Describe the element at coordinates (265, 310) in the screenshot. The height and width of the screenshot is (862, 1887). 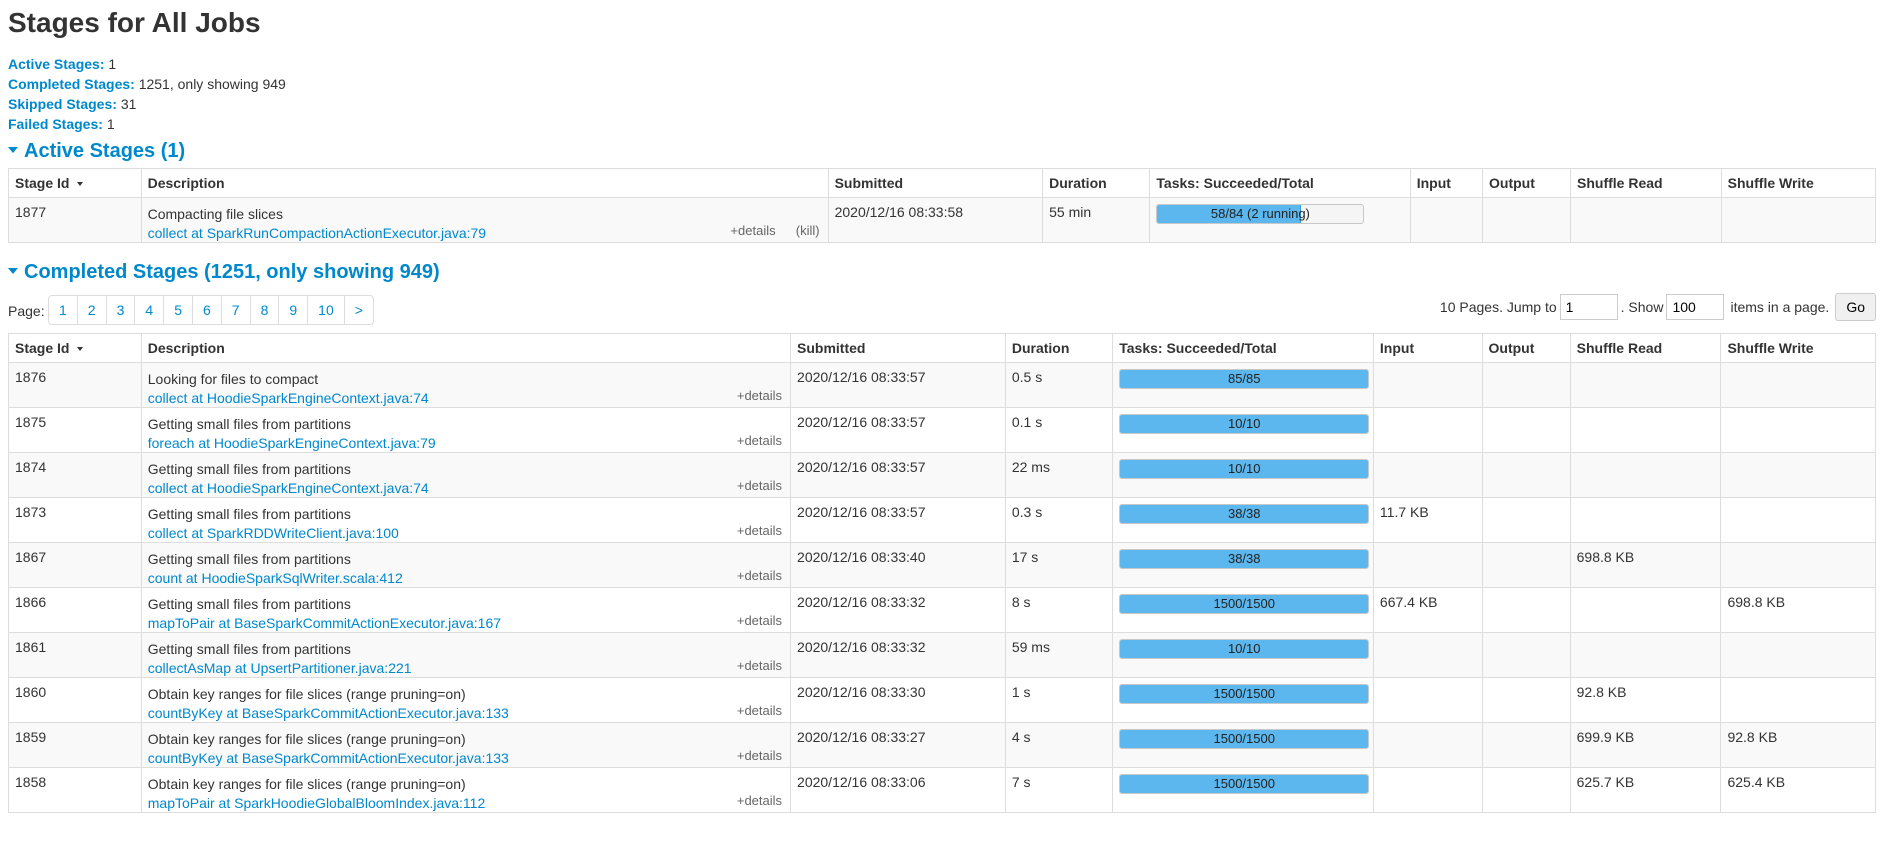
I see `page-link: 8` at that location.